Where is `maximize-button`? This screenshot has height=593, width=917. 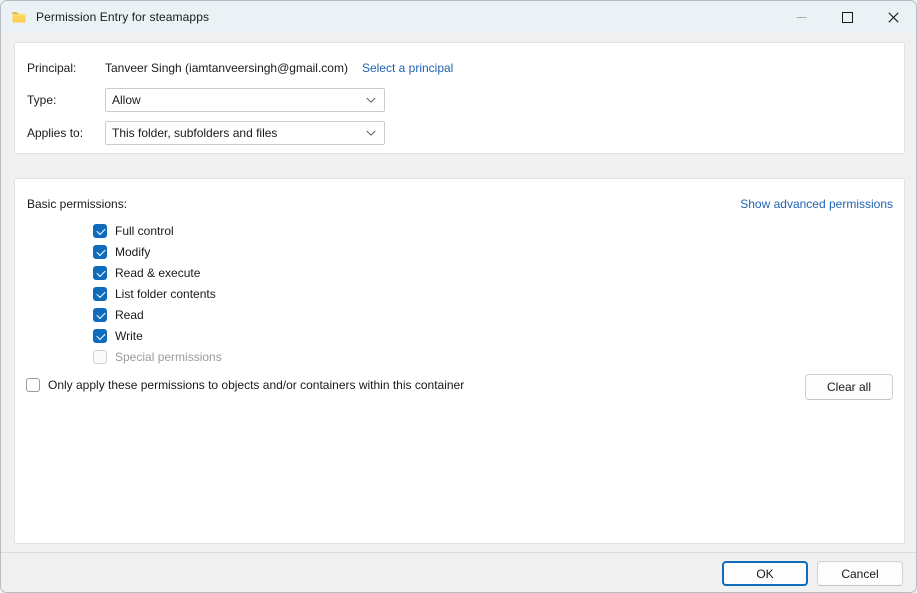
maximize-button is located at coordinates (847, 17).